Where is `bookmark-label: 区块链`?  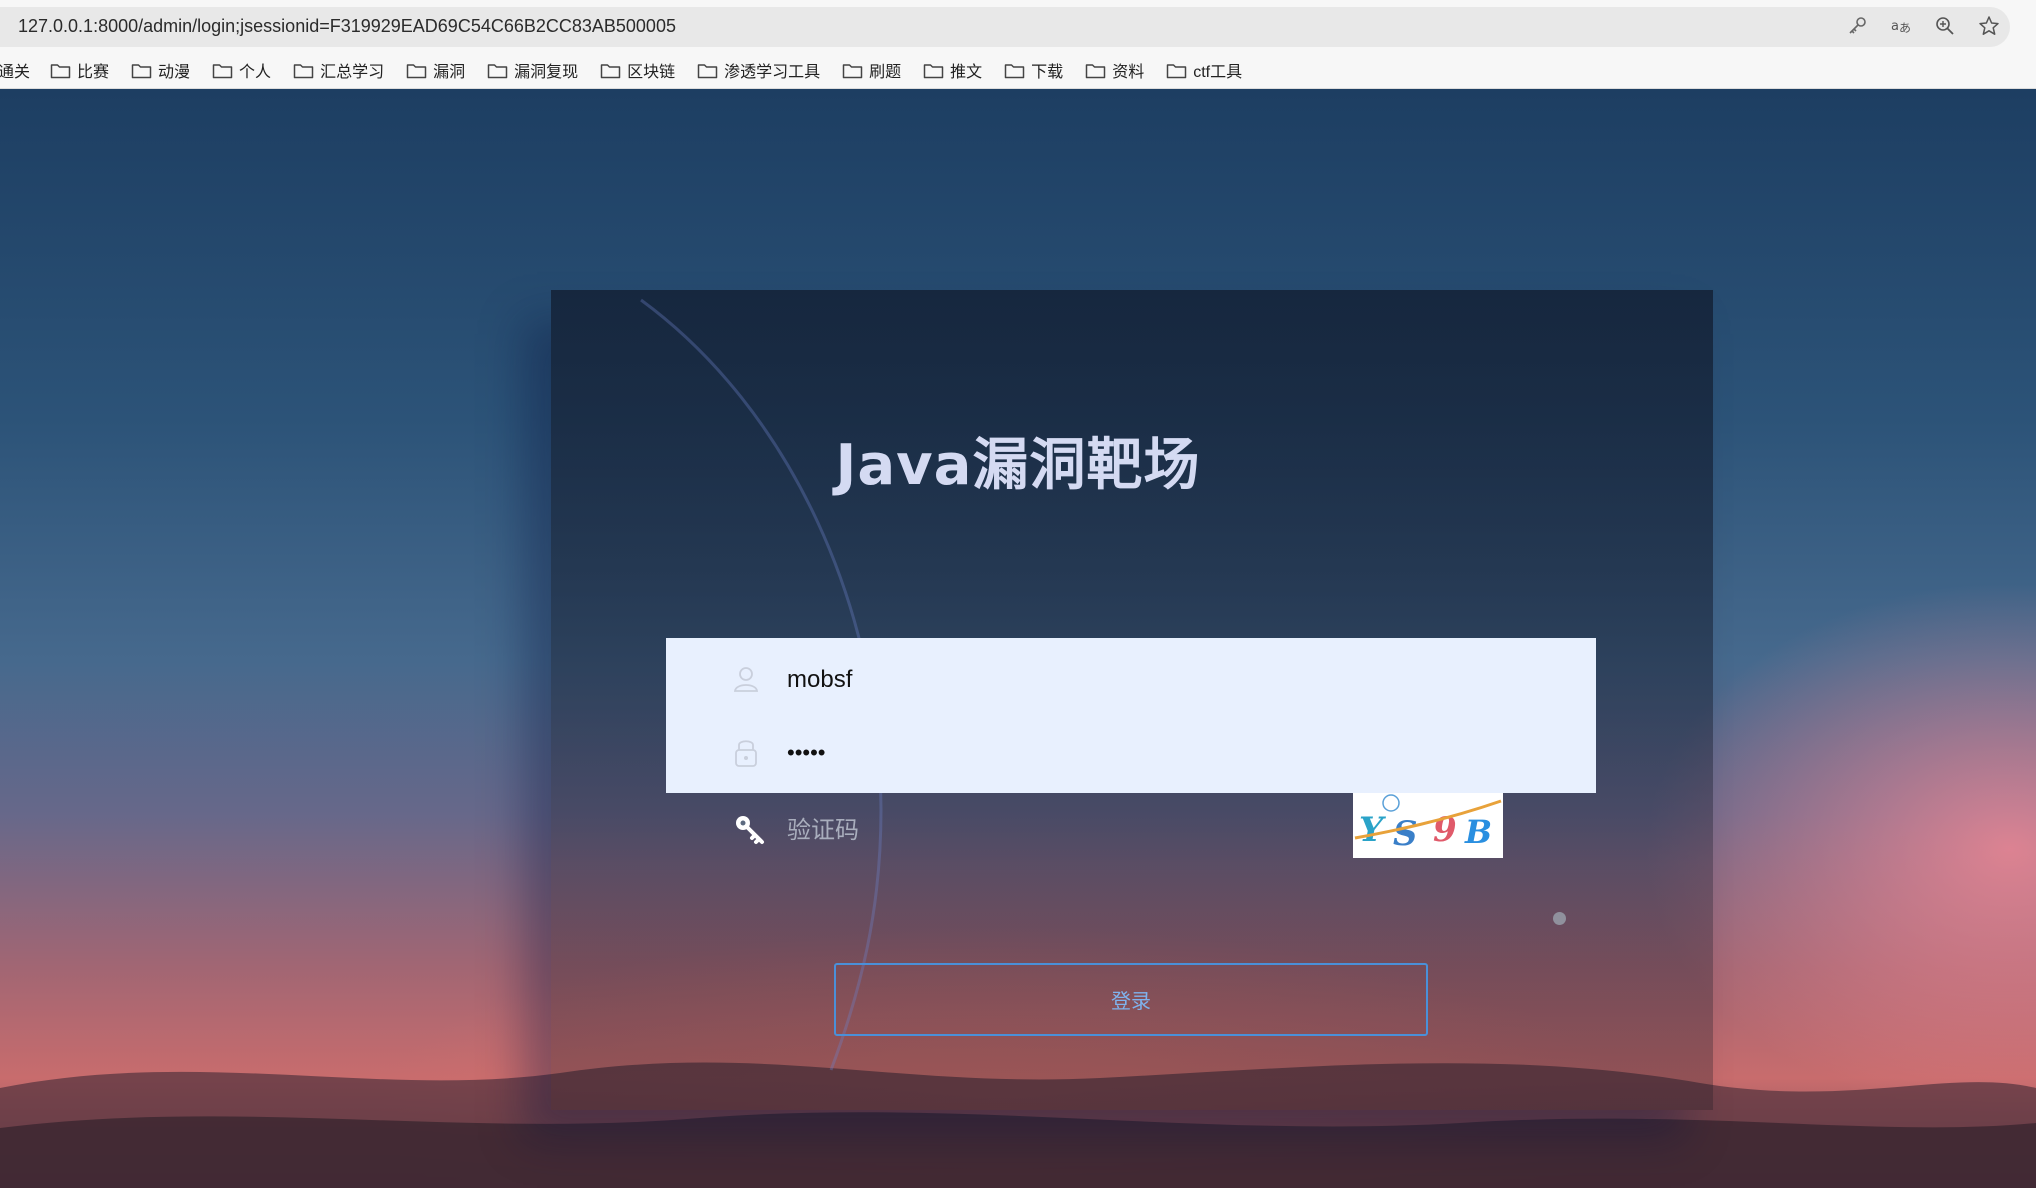
bookmark-label: 区块链 is located at coordinates (651, 72).